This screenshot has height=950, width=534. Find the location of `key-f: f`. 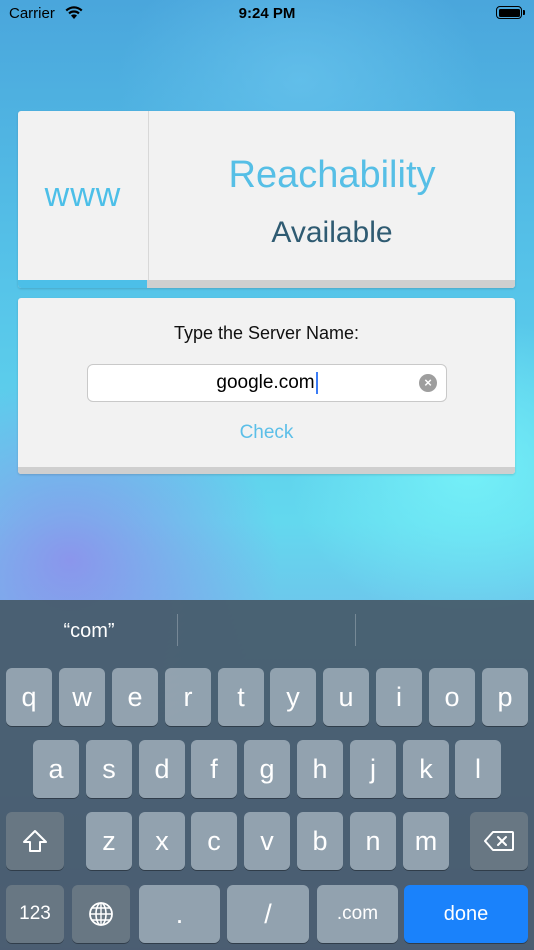

key-f: f is located at coordinates (214, 769).